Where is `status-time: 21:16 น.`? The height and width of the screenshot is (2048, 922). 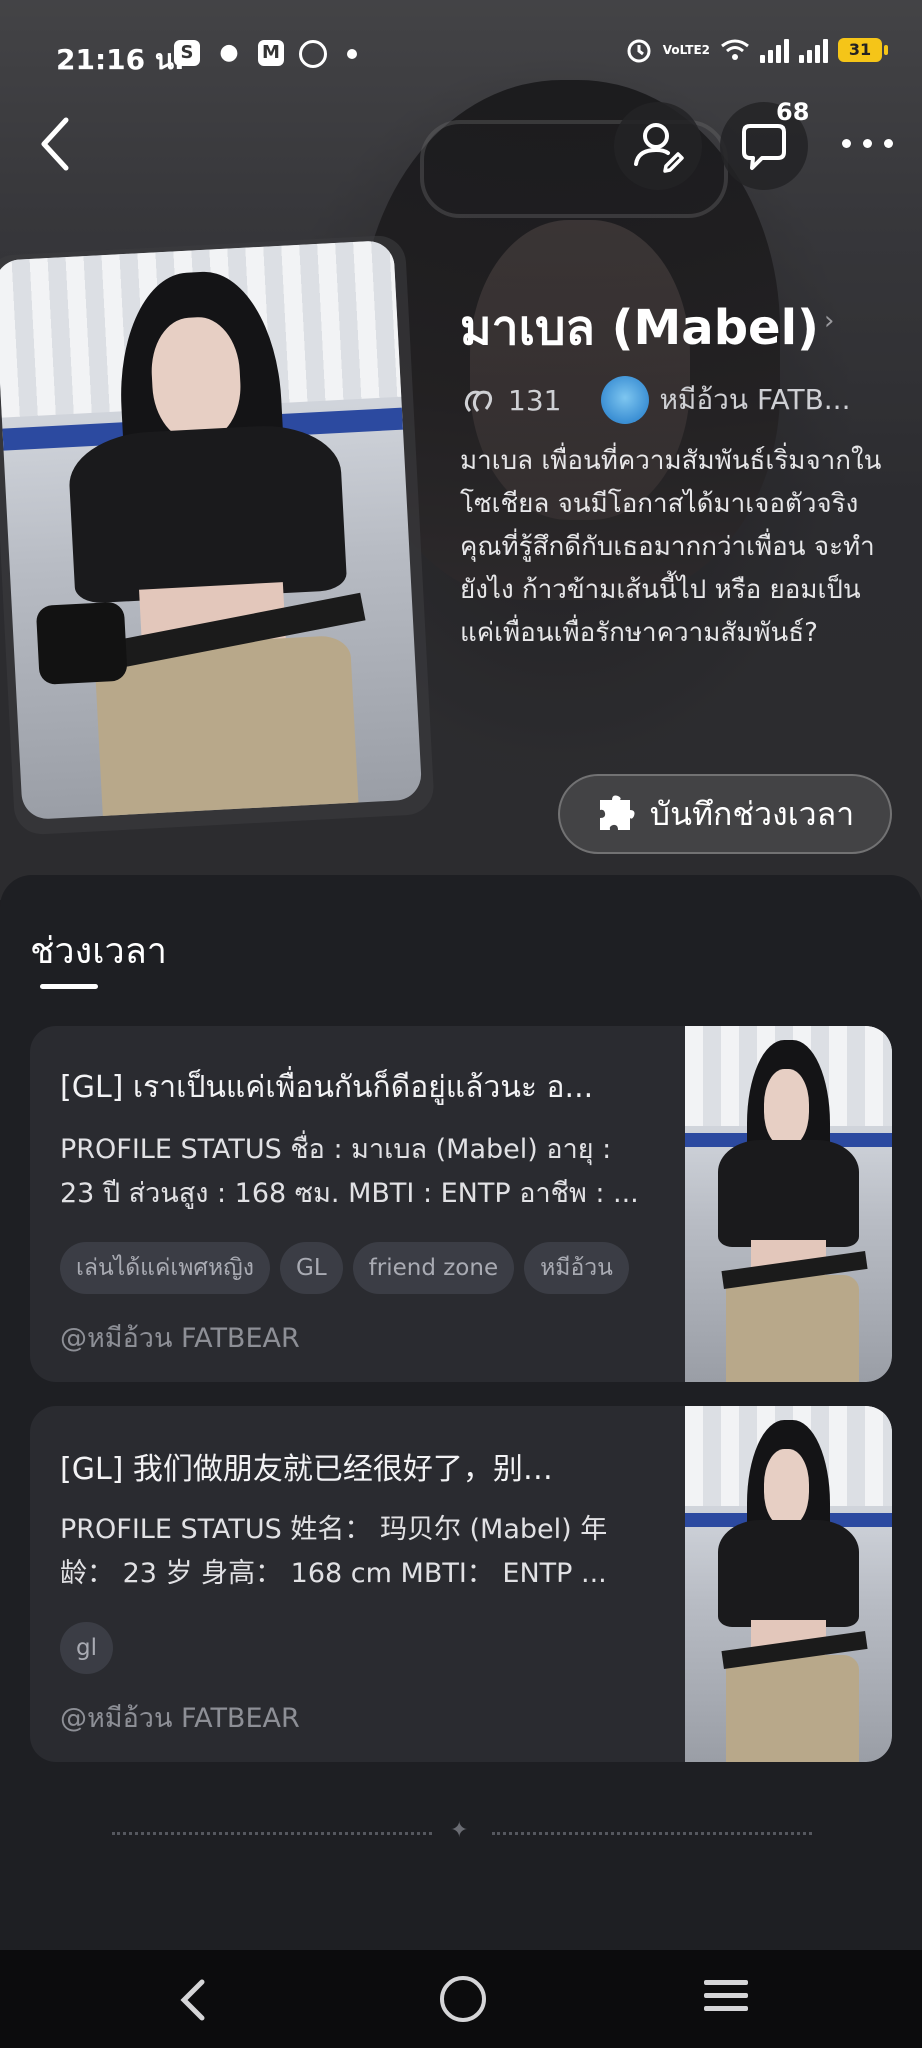
status-time: 21:16 น. is located at coordinates (120, 59).